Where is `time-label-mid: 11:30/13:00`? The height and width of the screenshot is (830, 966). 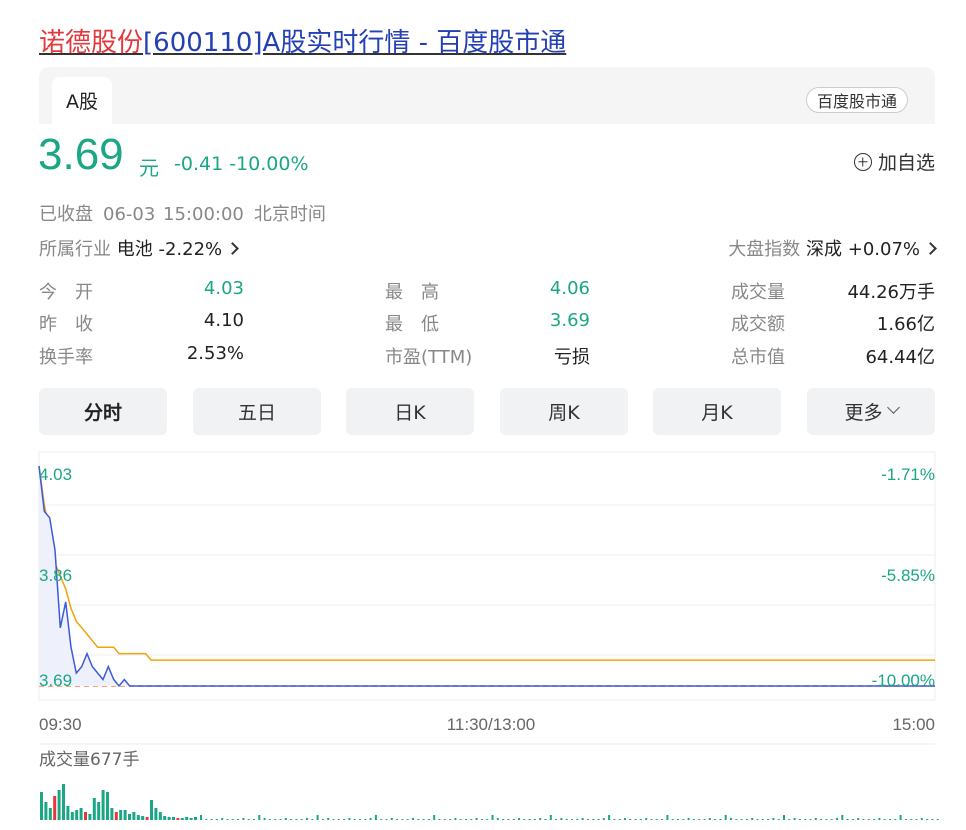 time-label-mid: 11:30/13:00 is located at coordinates (491, 724).